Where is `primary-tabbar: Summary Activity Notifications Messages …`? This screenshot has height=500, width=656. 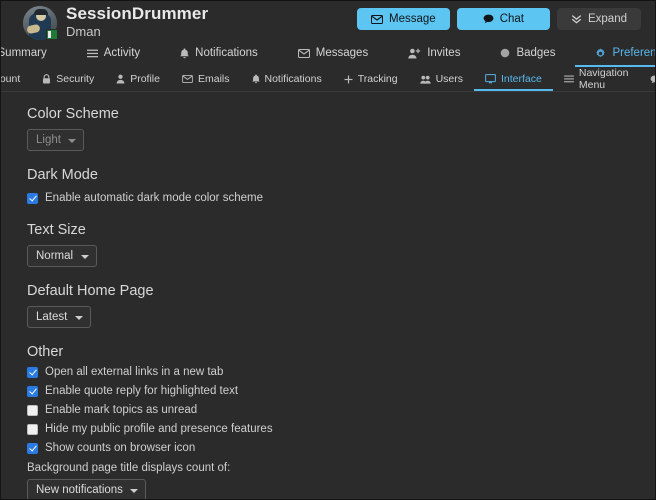 primary-tabbar: Summary Activity Notifications Messages … is located at coordinates (328, 54).